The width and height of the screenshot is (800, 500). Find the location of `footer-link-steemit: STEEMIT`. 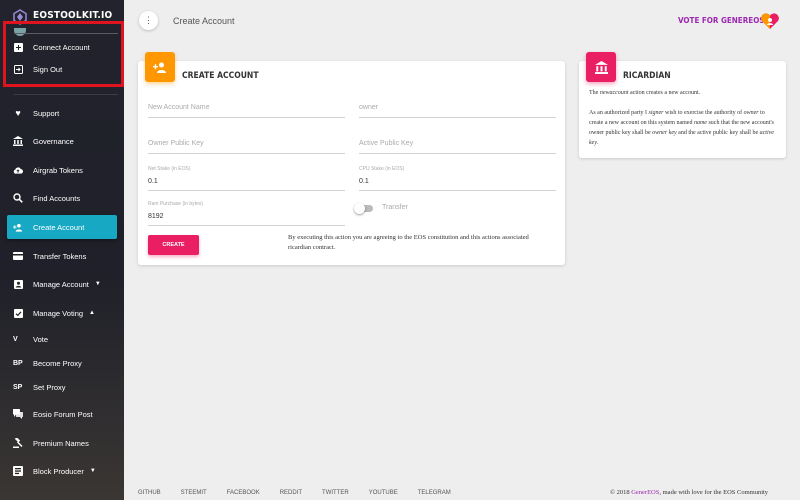

footer-link-steemit: STEEMIT is located at coordinates (194, 493).